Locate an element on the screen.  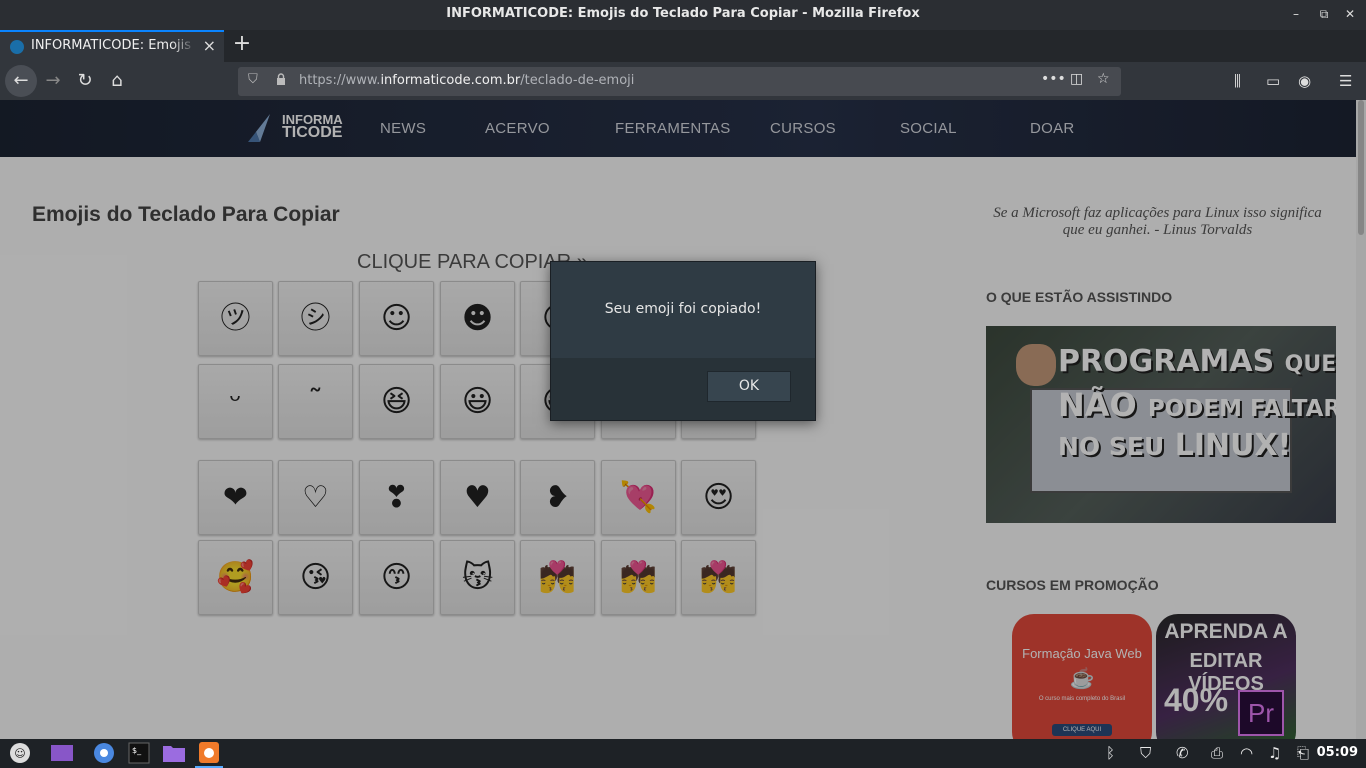
files-icon is located at coordinates (62, 753).